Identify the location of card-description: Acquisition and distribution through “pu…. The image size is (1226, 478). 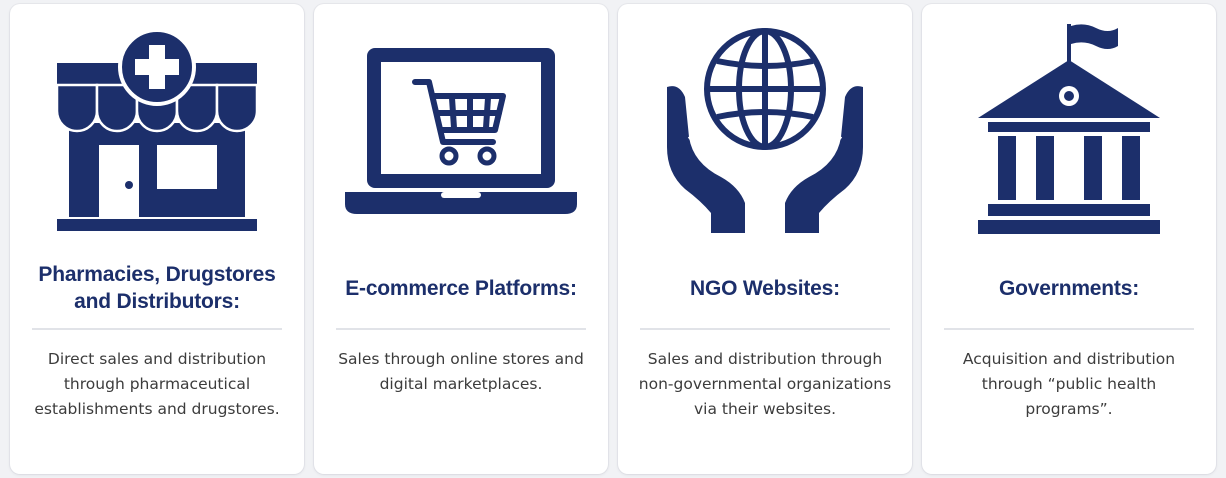
(1069, 384).